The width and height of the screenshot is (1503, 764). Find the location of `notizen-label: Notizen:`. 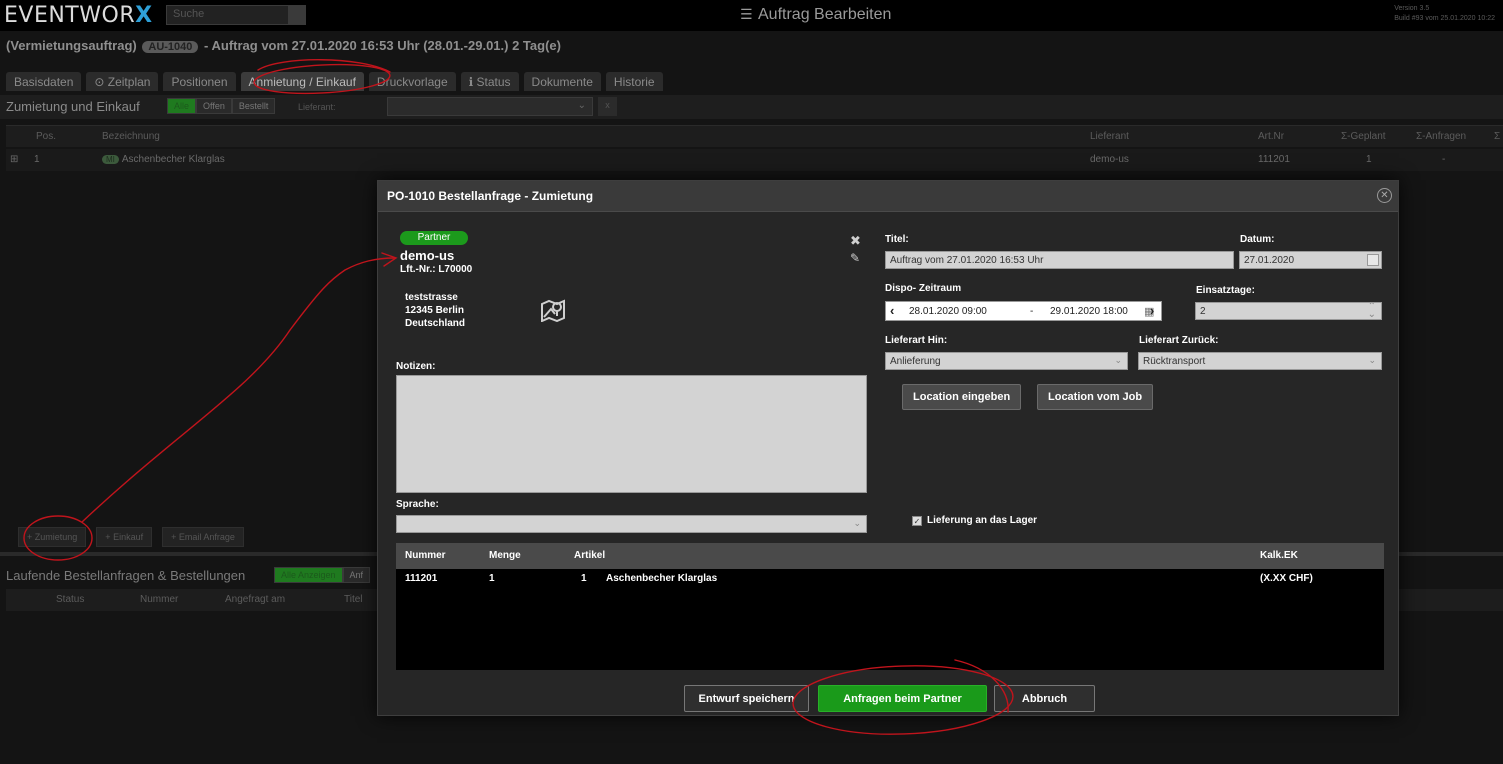

notizen-label: Notizen: is located at coordinates (416, 366).